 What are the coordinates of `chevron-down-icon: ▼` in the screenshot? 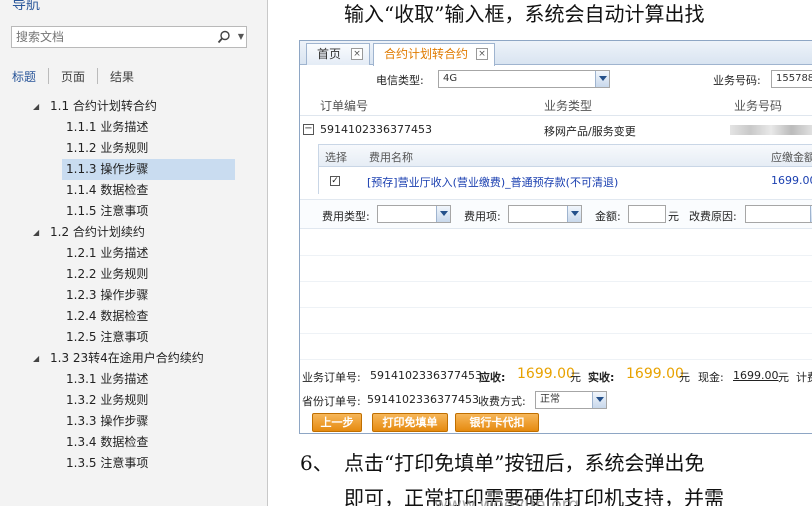 It's located at (241, 37).